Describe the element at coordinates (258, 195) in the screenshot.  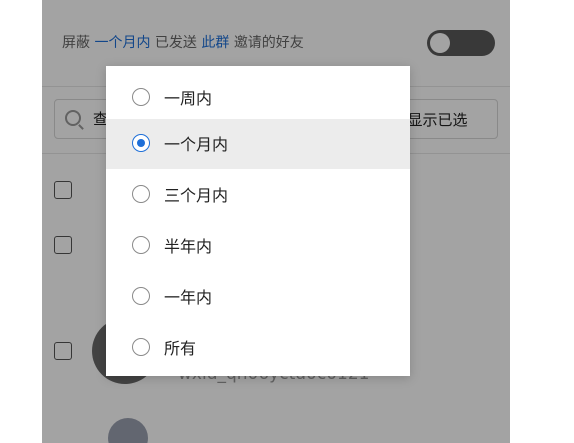
I see `option-three-months: 三个月内` at that location.